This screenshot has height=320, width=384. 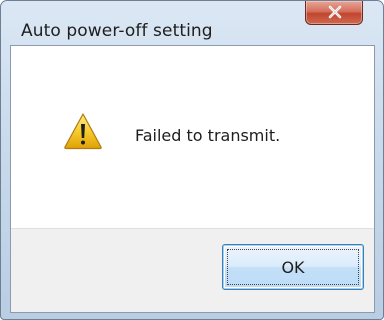 What do you see at coordinates (117, 31) in the screenshot?
I see `window-title: Auto power-off setting` at bounding box center [117, 31].